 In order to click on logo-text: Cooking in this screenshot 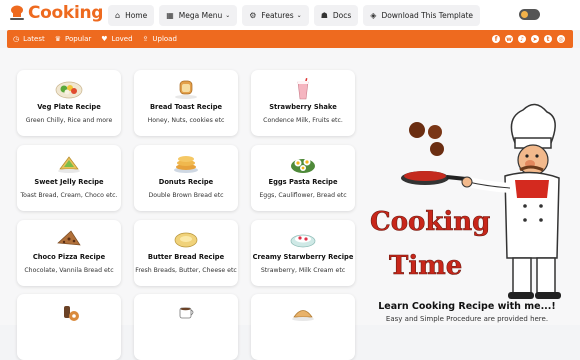, I will do `click(66, 13)`.